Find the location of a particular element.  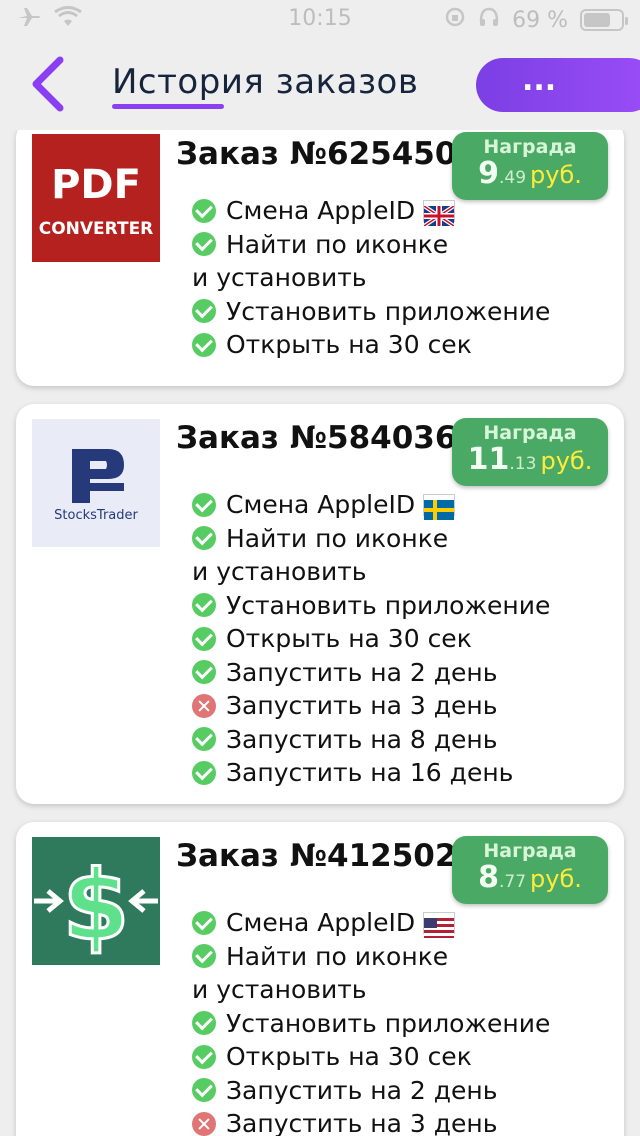

status-right: 69 % is located at coordinates (536, 20).